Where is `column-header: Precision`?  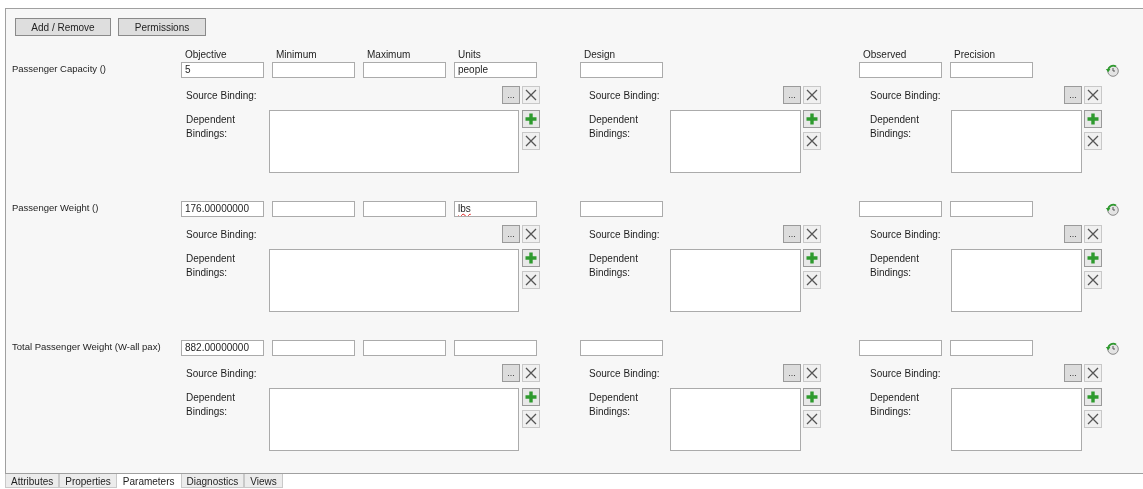 column-header: Precision is located at coordinates (975, 54).